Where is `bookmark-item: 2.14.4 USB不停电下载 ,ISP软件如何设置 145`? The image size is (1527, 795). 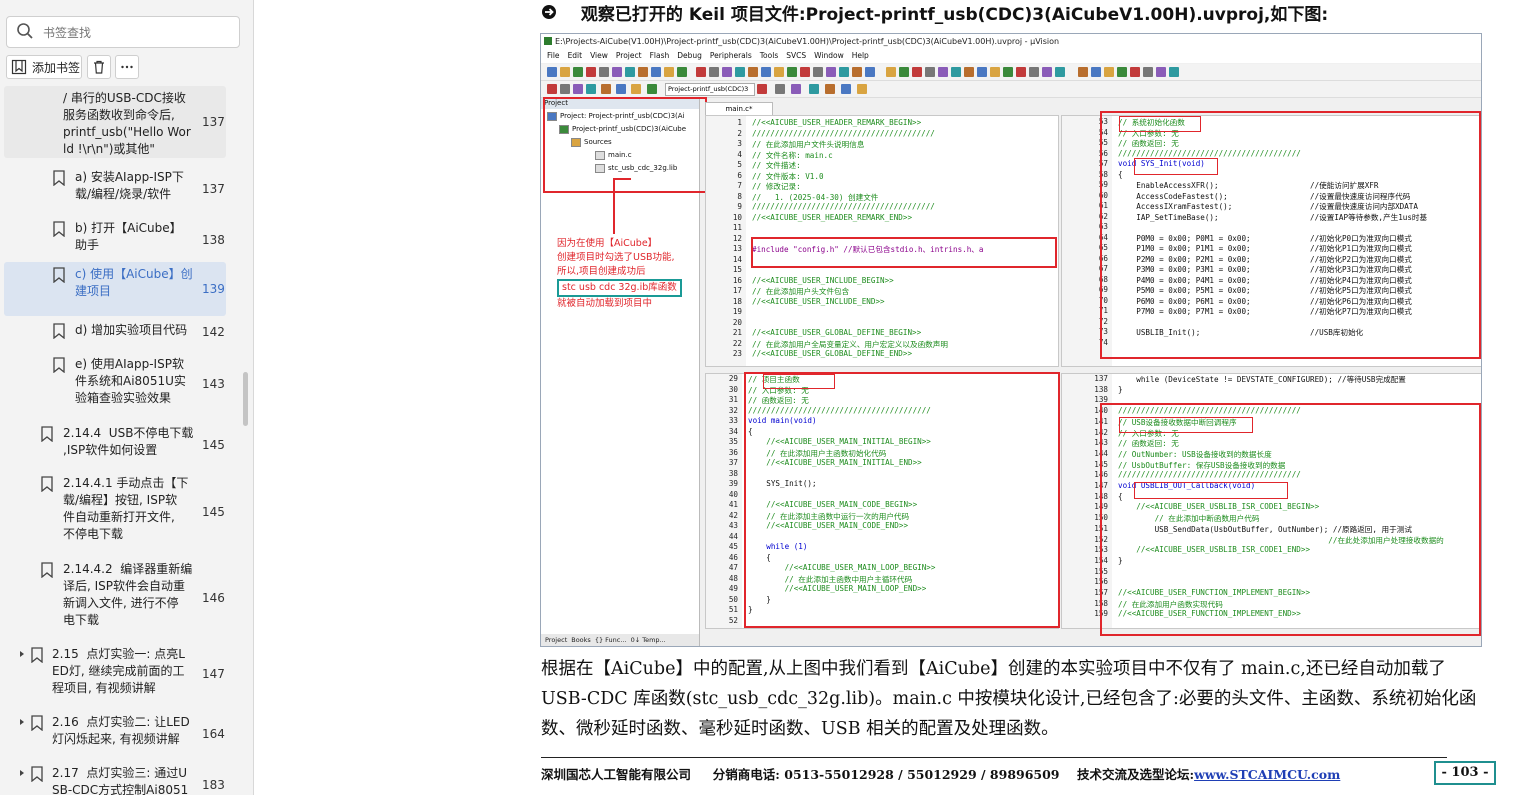 bookmark-item: 2.14.4 USB不停电下载 ,ISP软件如何设置 145 is located at coordinates (115, 445).